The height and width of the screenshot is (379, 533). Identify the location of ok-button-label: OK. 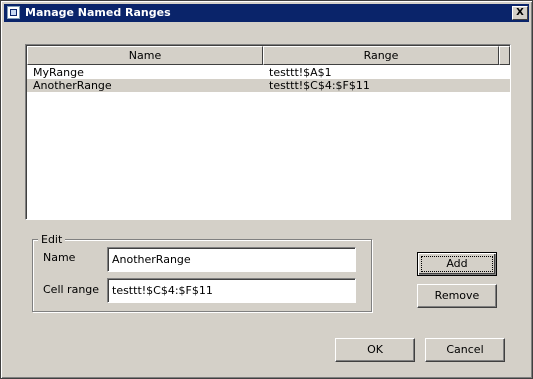
(375, 349).